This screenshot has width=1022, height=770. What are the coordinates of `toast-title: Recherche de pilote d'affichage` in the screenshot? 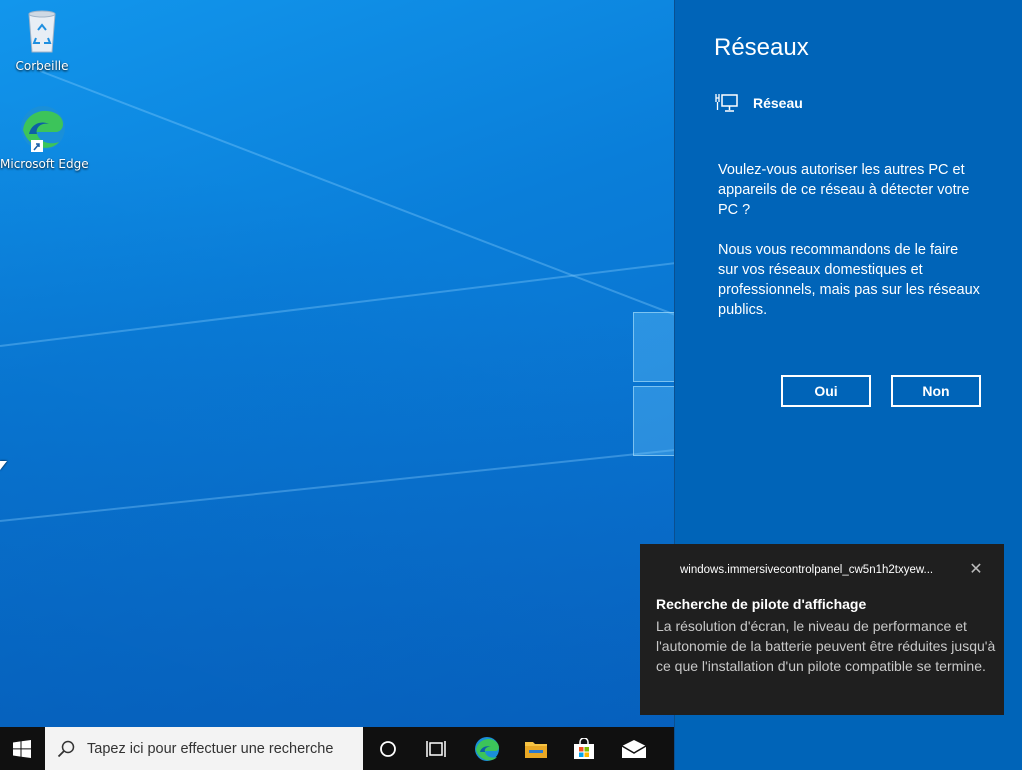 It's located at (761, 604).